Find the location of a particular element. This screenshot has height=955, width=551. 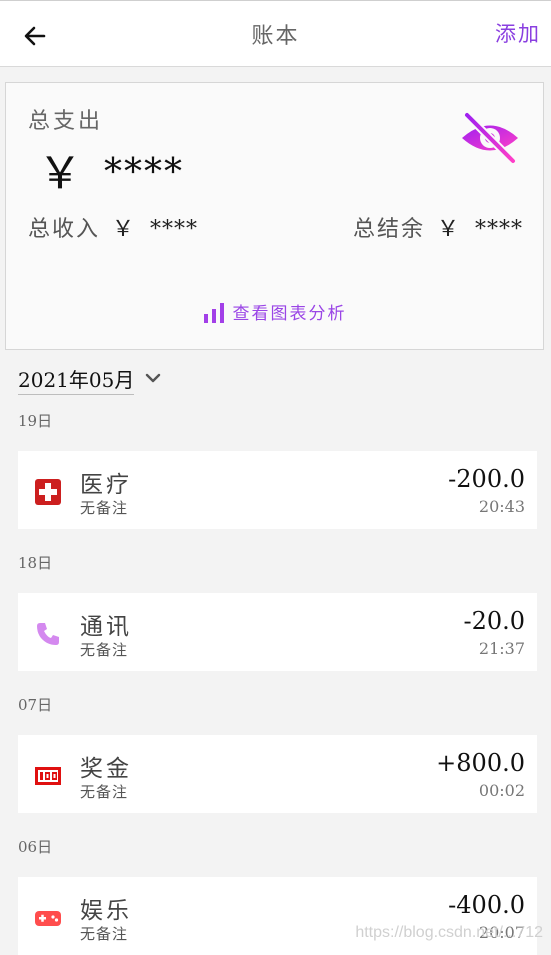

page-title: 账本 is located at coordinates (275, 36).